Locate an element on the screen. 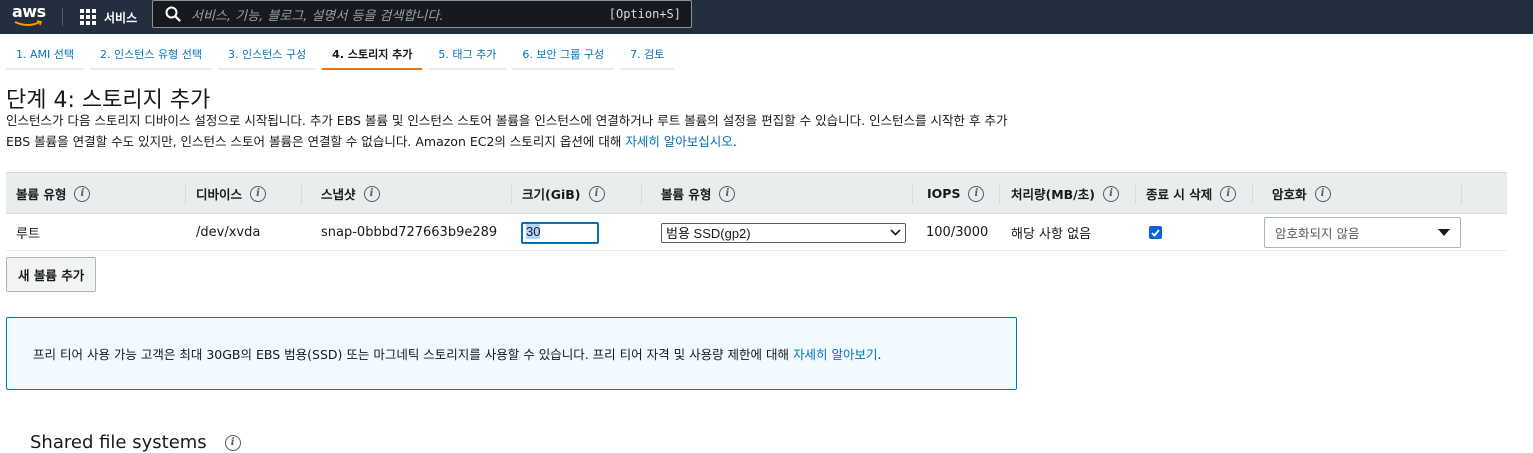  header-delete-on-termination: 종료 시 삭제 i is located at coordinates (1186, 193).